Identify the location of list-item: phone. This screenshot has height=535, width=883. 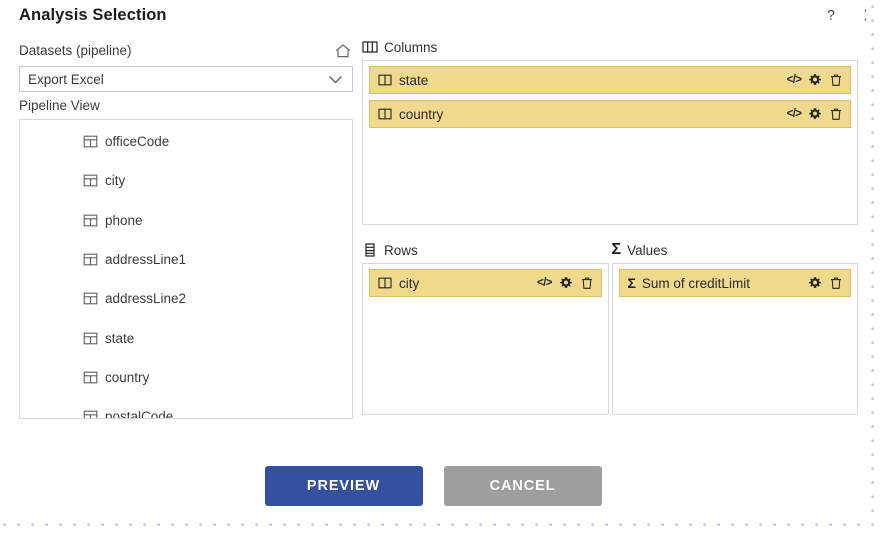
(186, 220).